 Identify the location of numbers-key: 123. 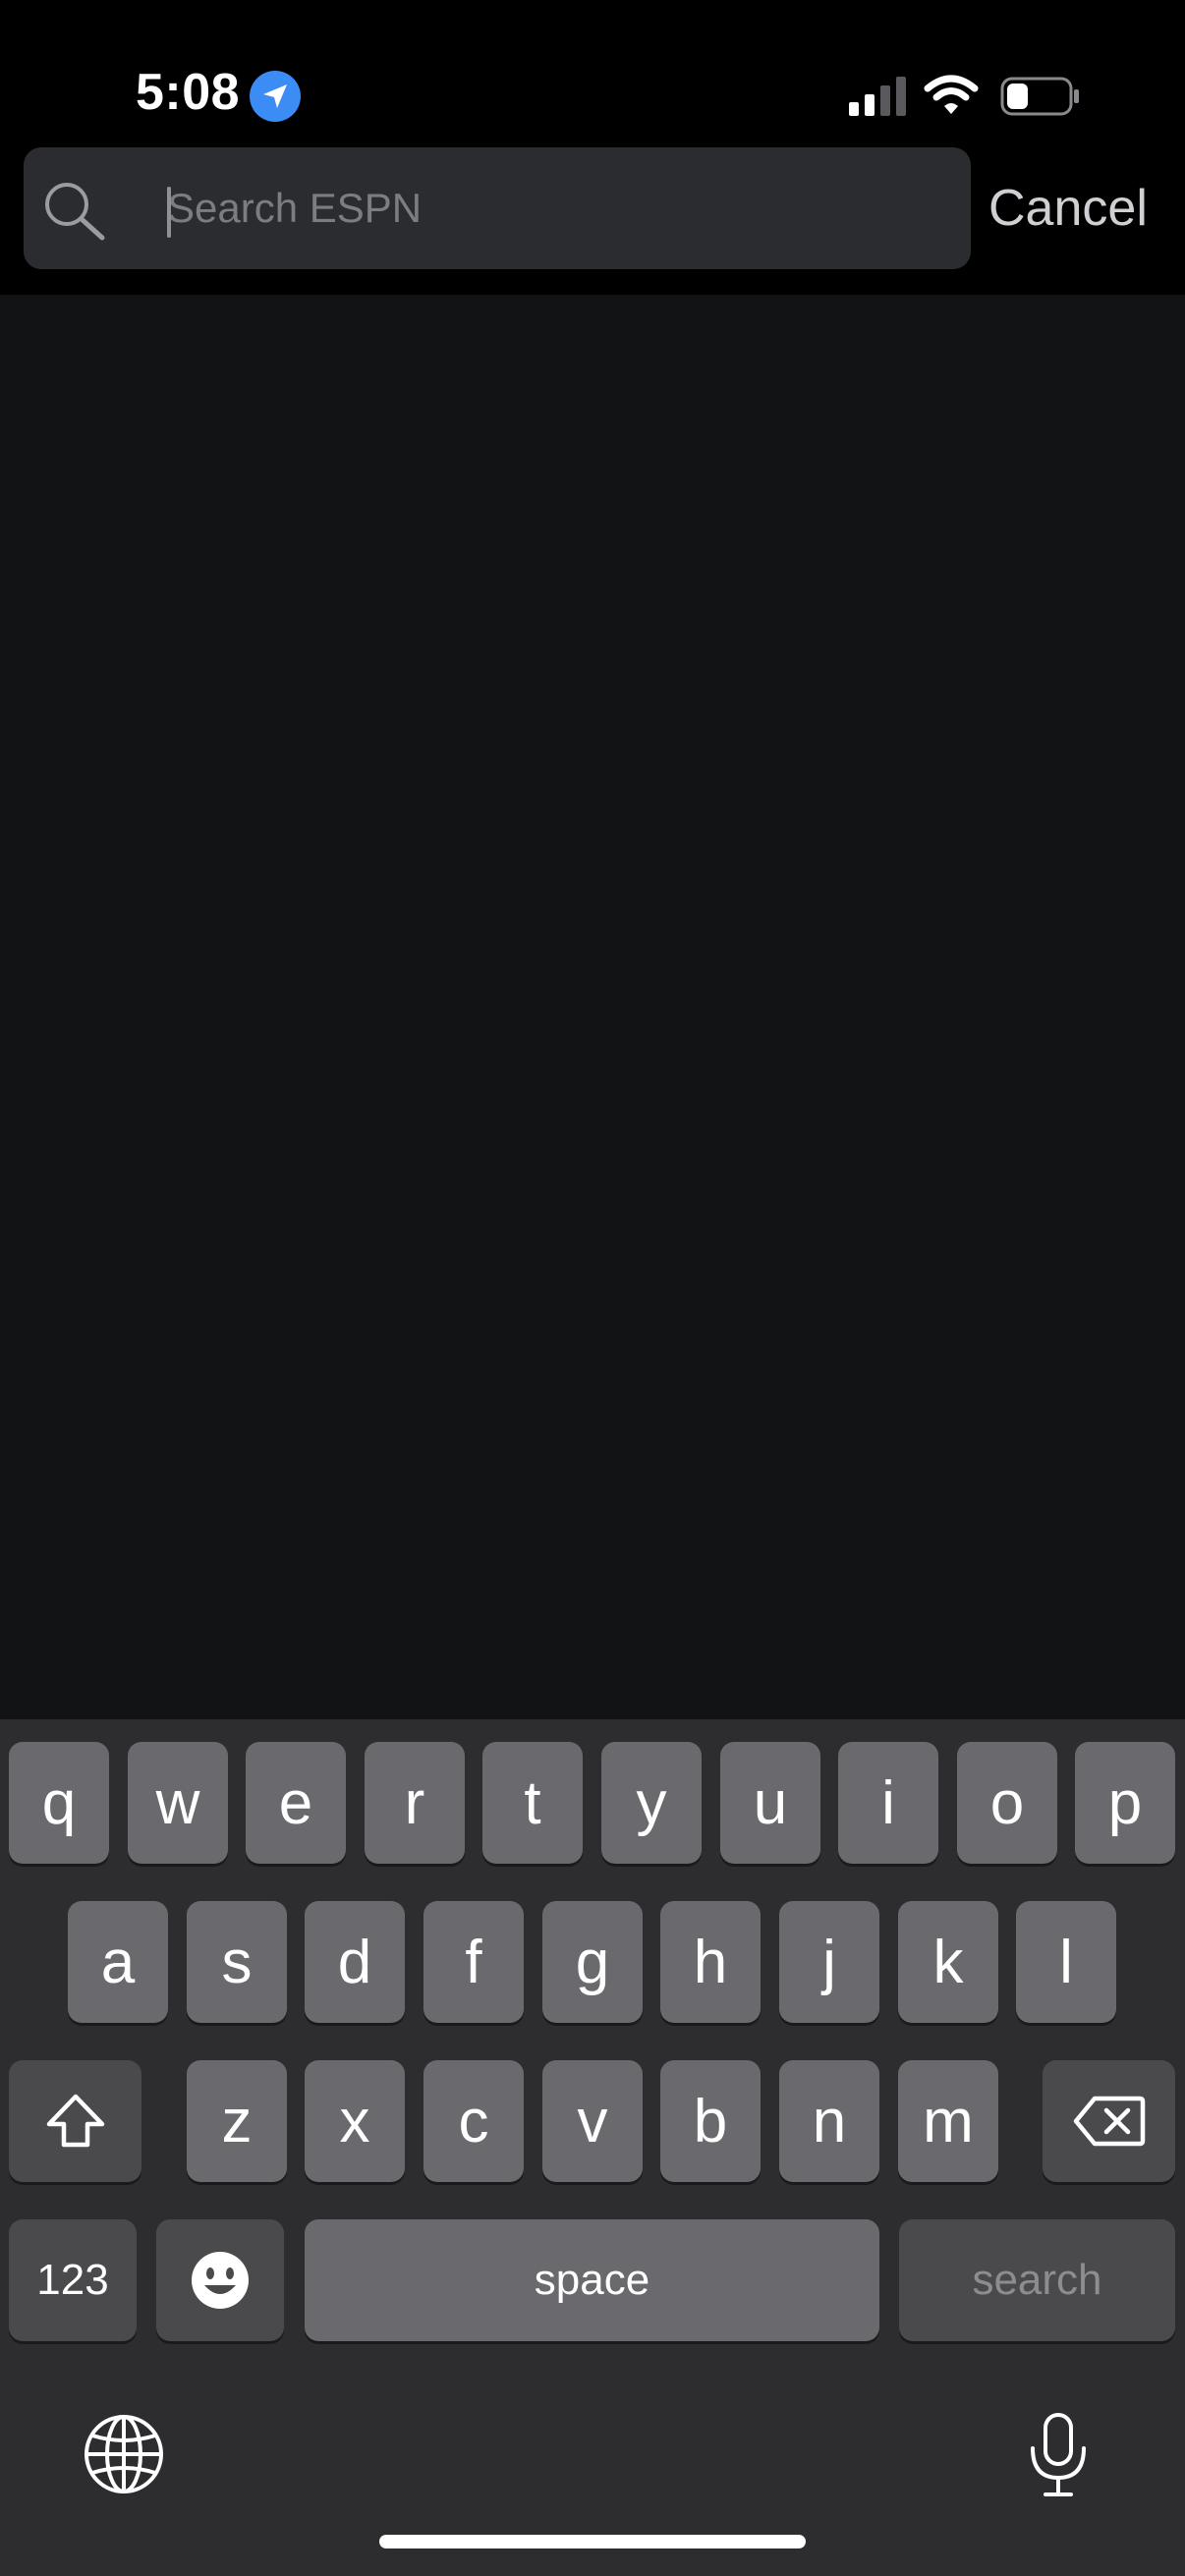
(73, 2280).